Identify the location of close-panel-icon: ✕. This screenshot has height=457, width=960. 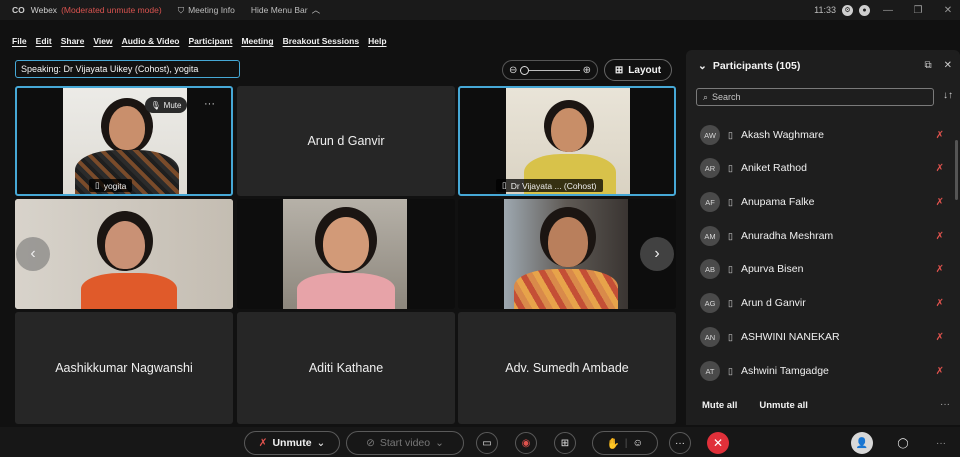
(948, 65).